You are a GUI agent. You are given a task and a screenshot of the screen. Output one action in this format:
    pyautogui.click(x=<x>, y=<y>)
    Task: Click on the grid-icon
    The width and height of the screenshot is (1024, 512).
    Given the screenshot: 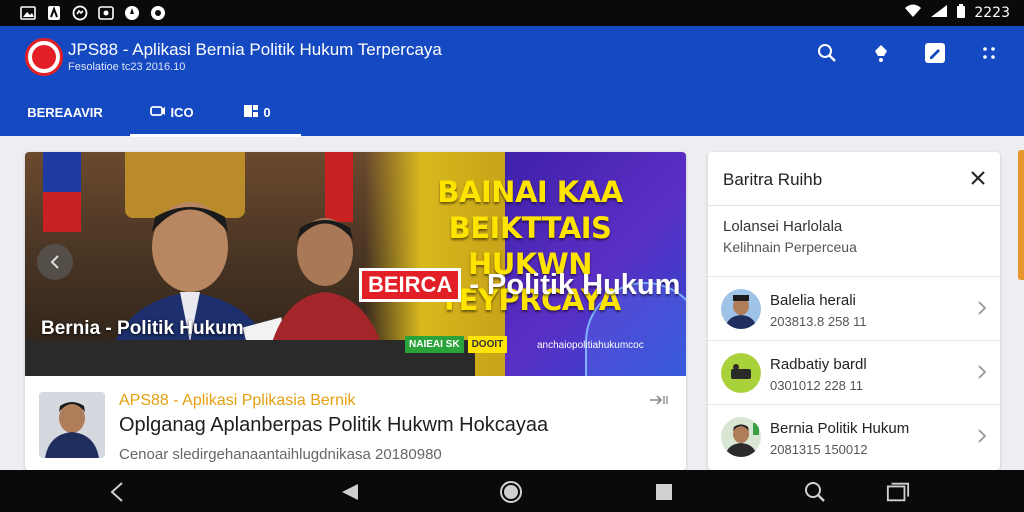 What is the action you would take?
    pyautogui.click(x=251, y=112)
    